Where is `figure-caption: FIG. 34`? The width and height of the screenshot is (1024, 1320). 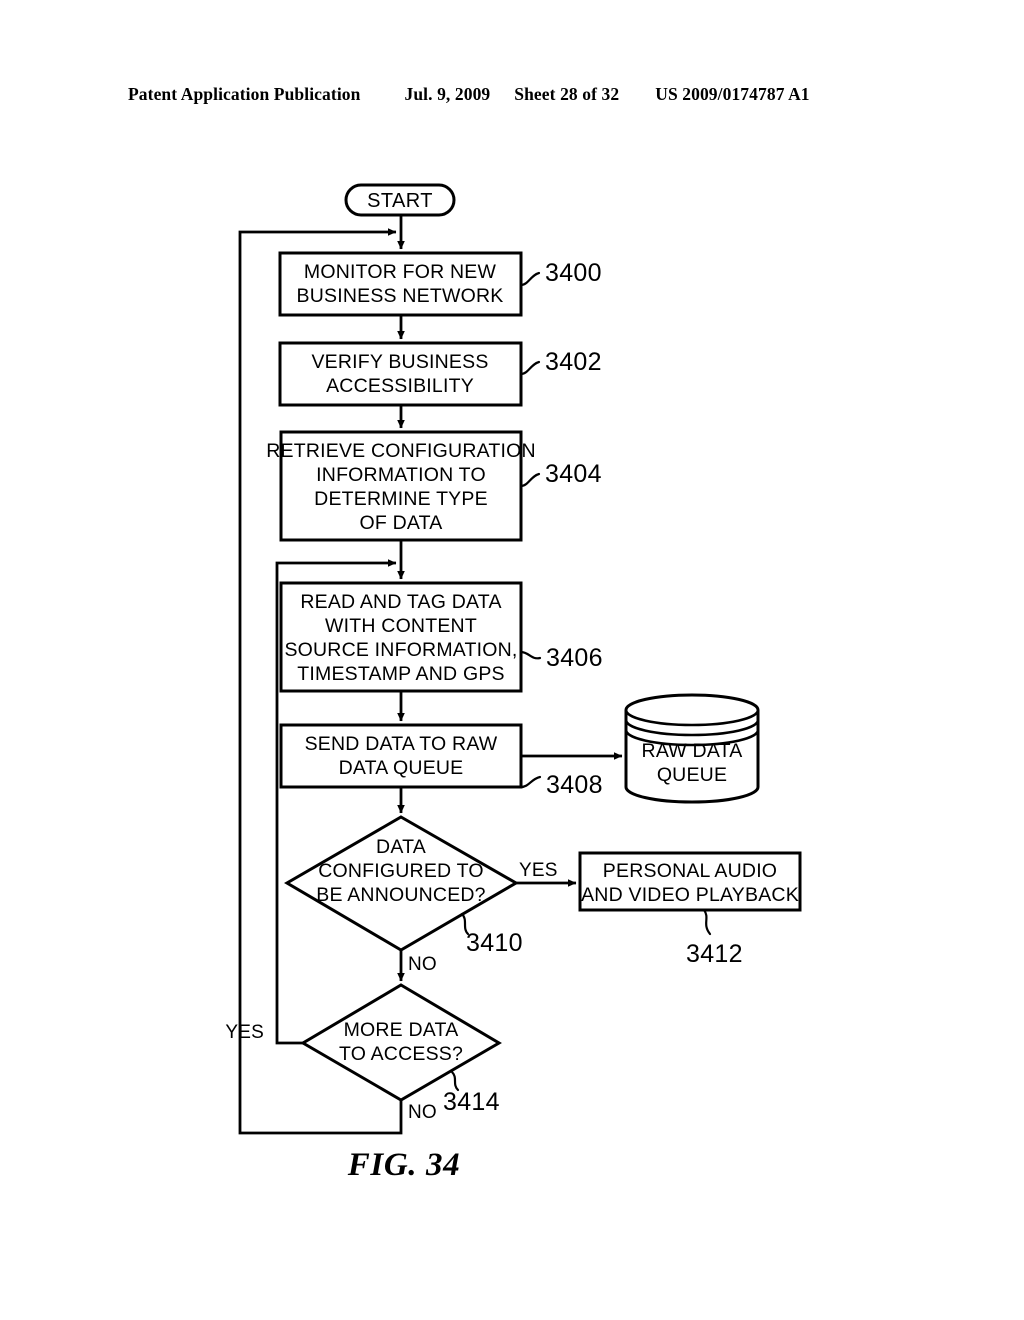
figure-caption: FIG. 34 is located at coordinates (403, 1165).